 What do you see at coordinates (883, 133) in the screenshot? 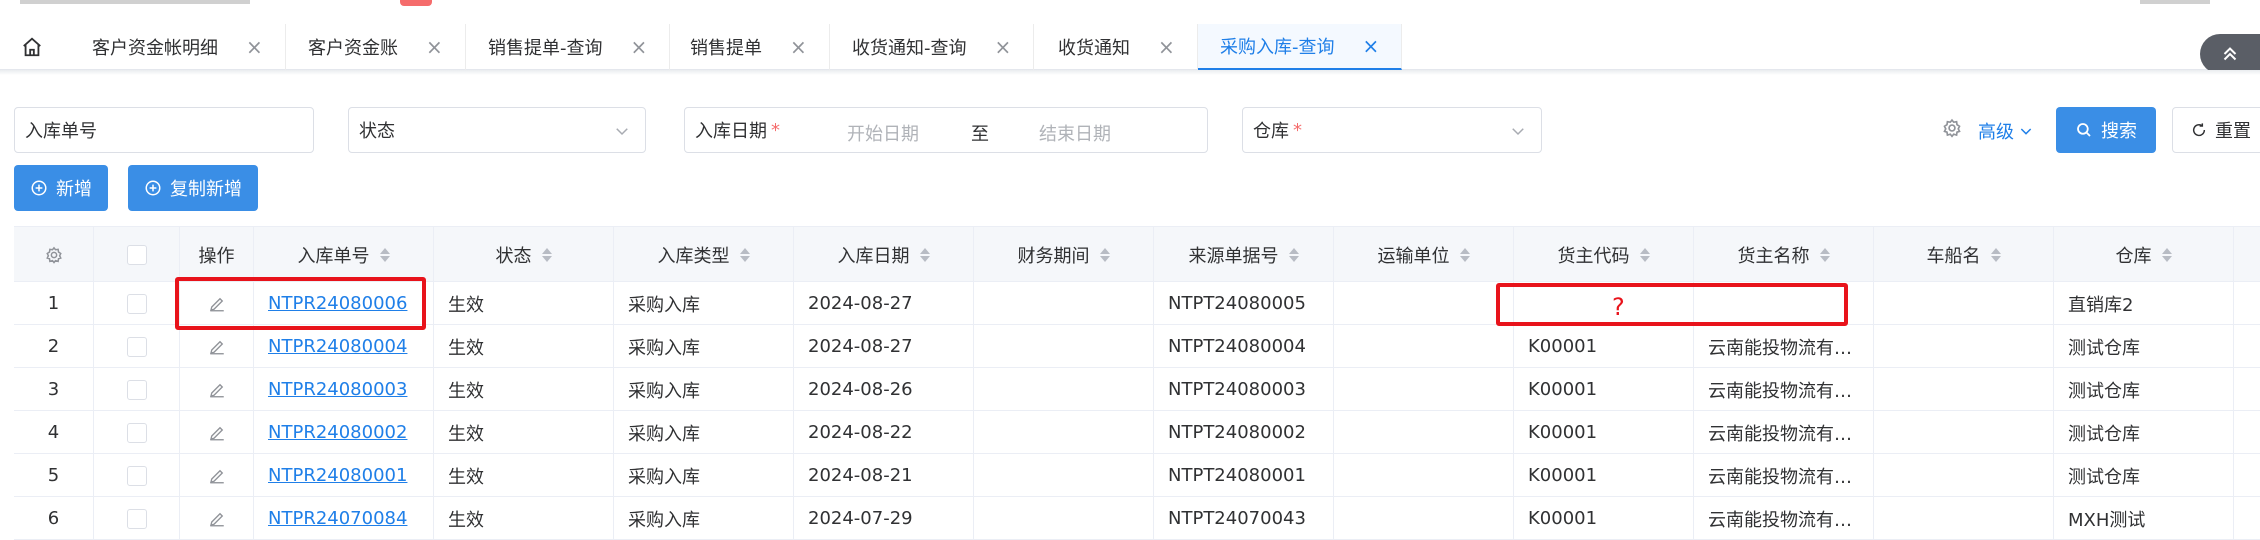
I see `start-date-input: 开始日期` at bounding box center [883, 133].